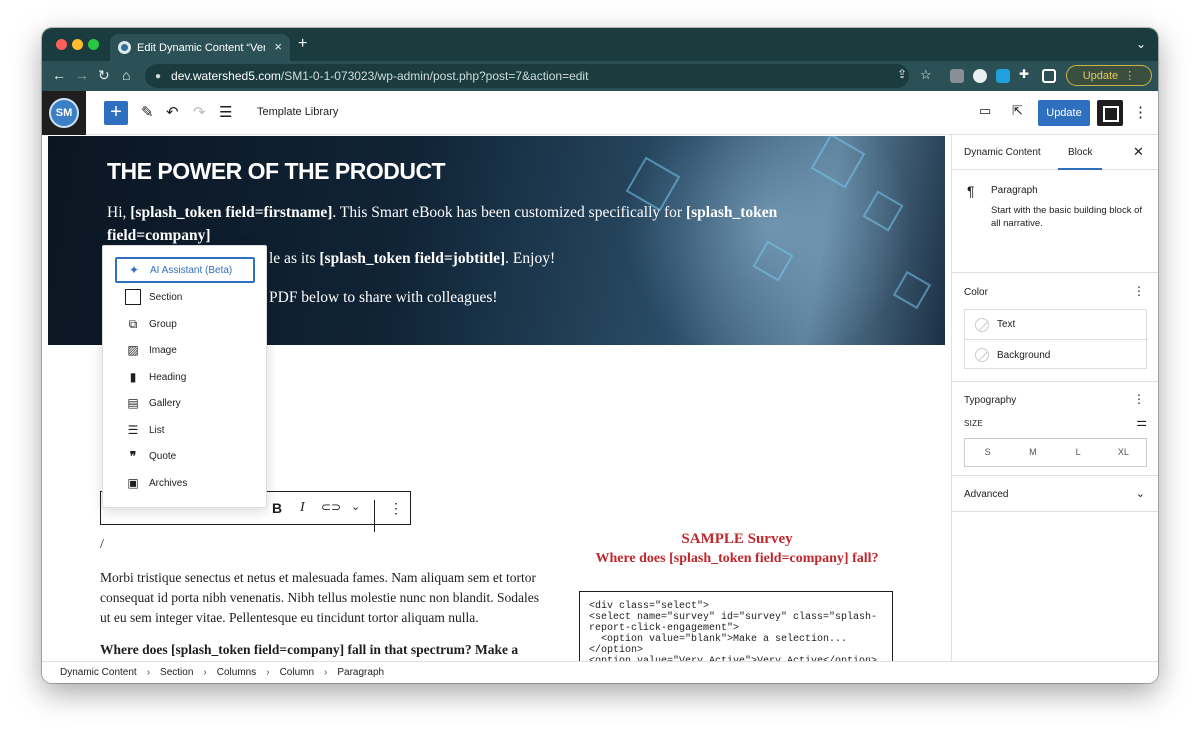 The image size is (1200, 737). Describe the element at coordinates (116, 113) in the screenshot. I see `add-block-button: +` at that location.